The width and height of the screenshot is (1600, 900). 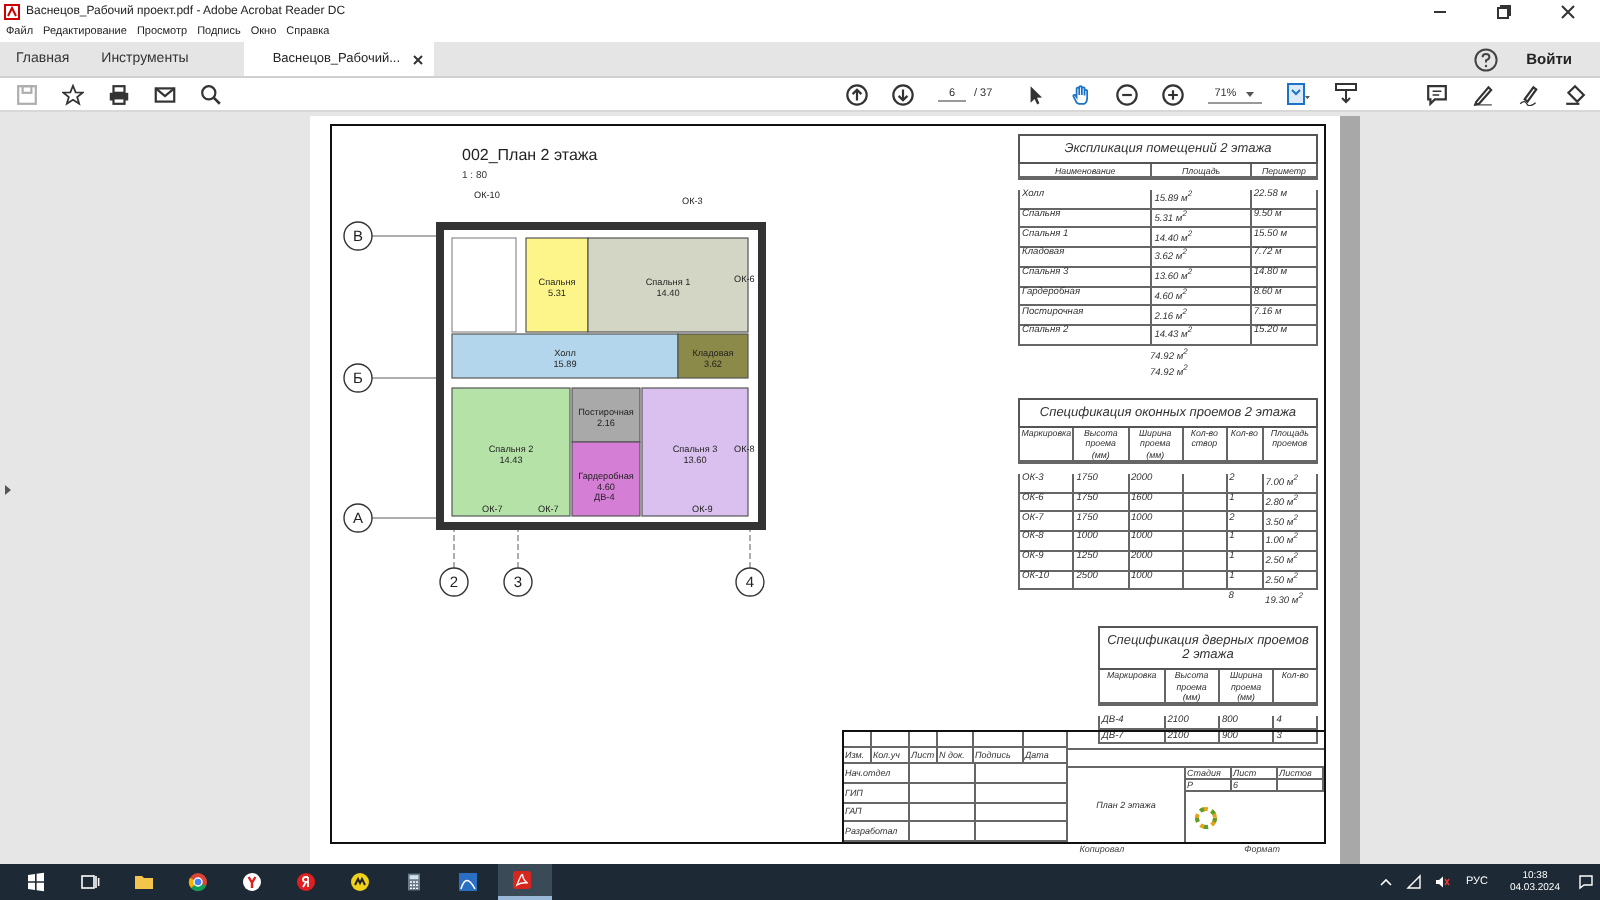 What do you see at coordinates (165, 94) in the screenshot?
I see `mail-icon` at bounding box center [165, 94].